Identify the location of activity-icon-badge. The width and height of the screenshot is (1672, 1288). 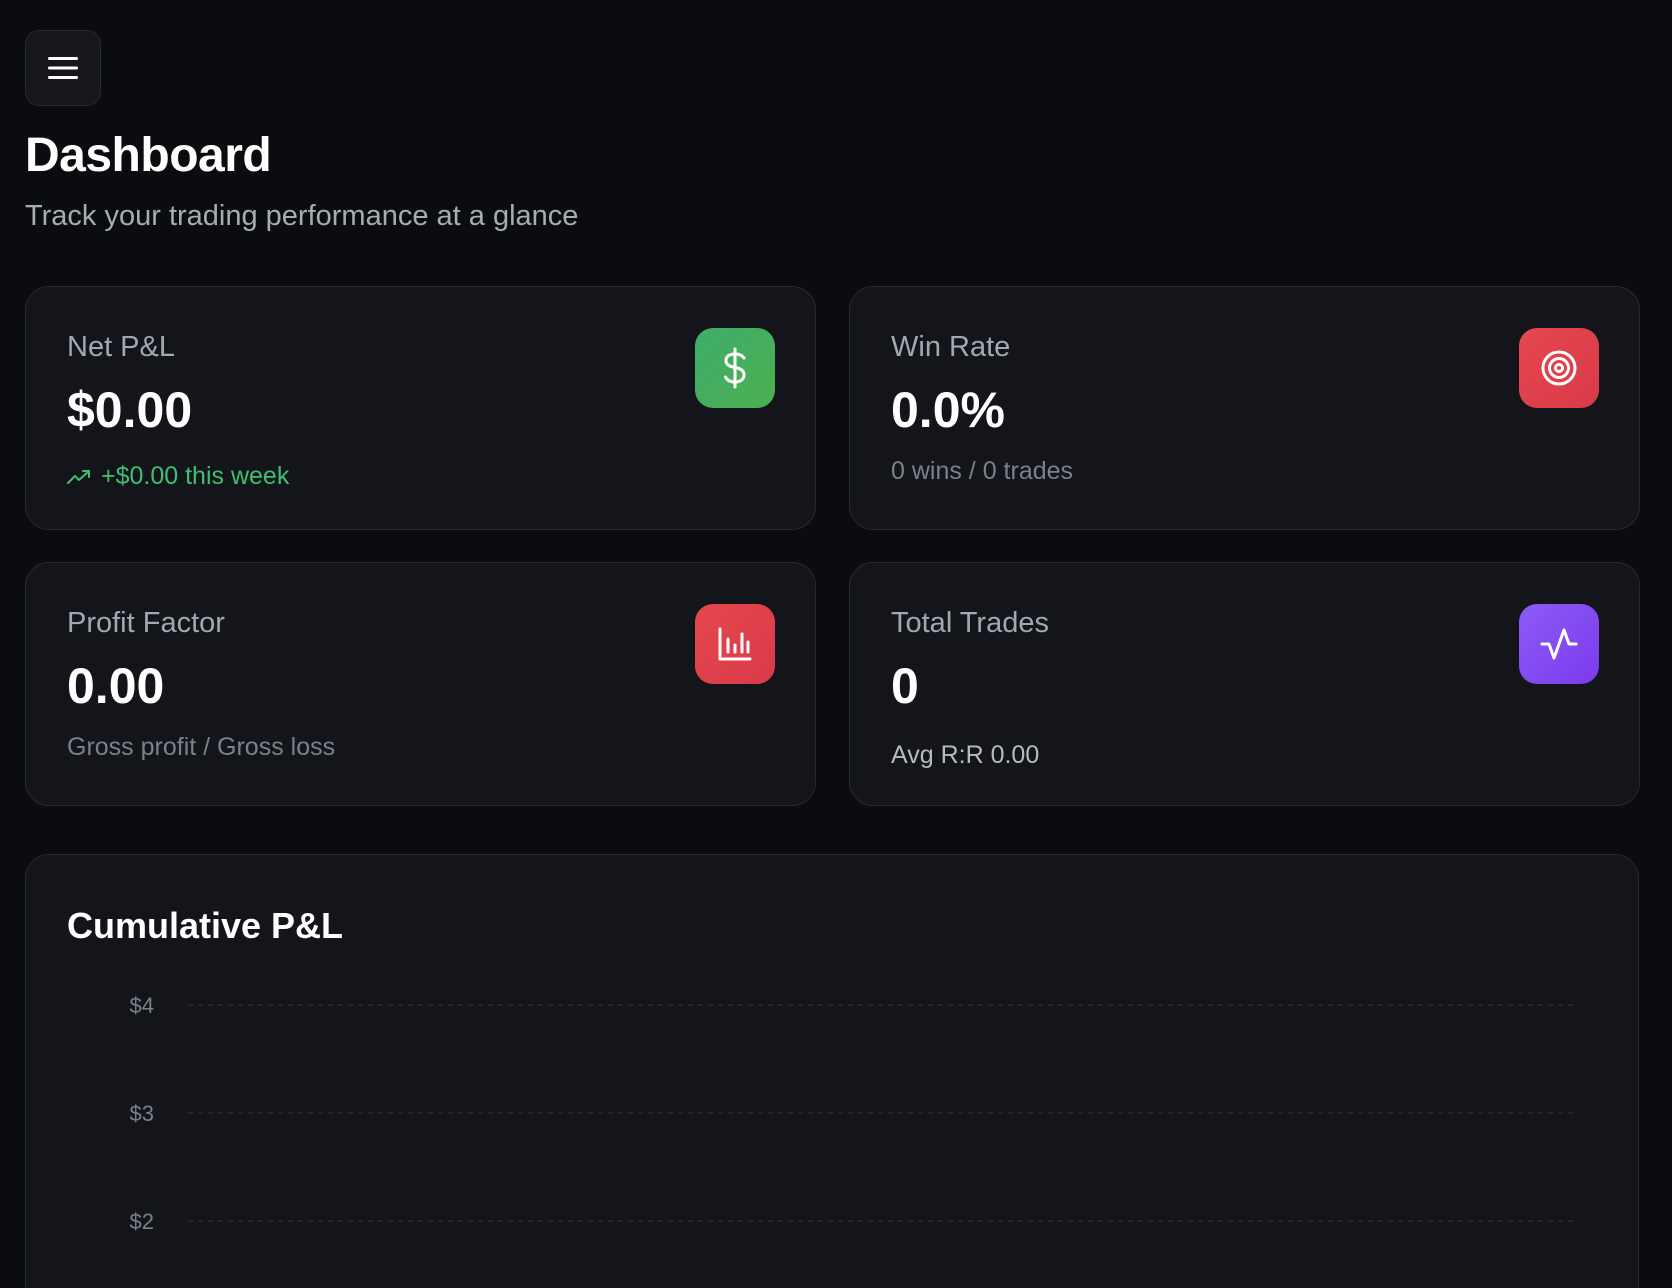
(1559, 644).